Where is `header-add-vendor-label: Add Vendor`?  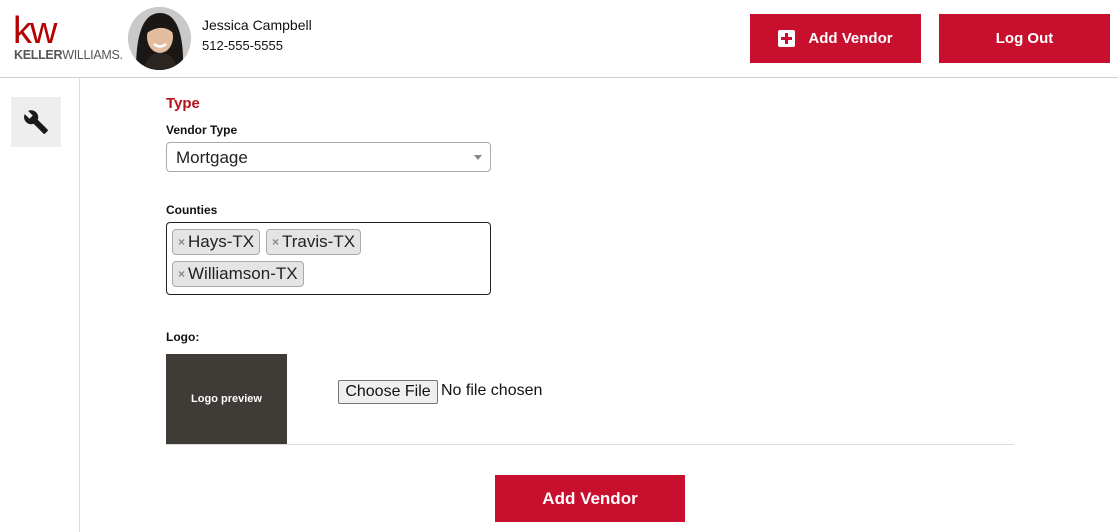
header-add-vendor-label: Add Vendor is located at coordinates (850, 38).